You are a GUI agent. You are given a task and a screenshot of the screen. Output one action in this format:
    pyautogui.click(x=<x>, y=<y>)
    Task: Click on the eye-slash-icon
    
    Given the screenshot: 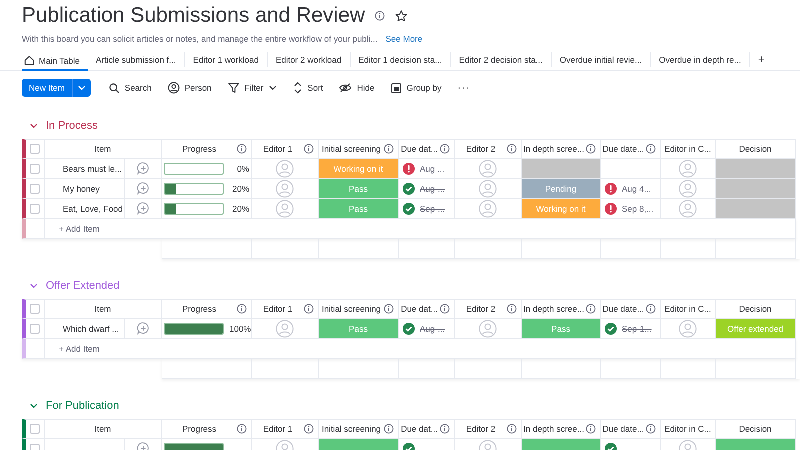 What is the action you would take?
    pyautogui.click(x=345, y=88)
    